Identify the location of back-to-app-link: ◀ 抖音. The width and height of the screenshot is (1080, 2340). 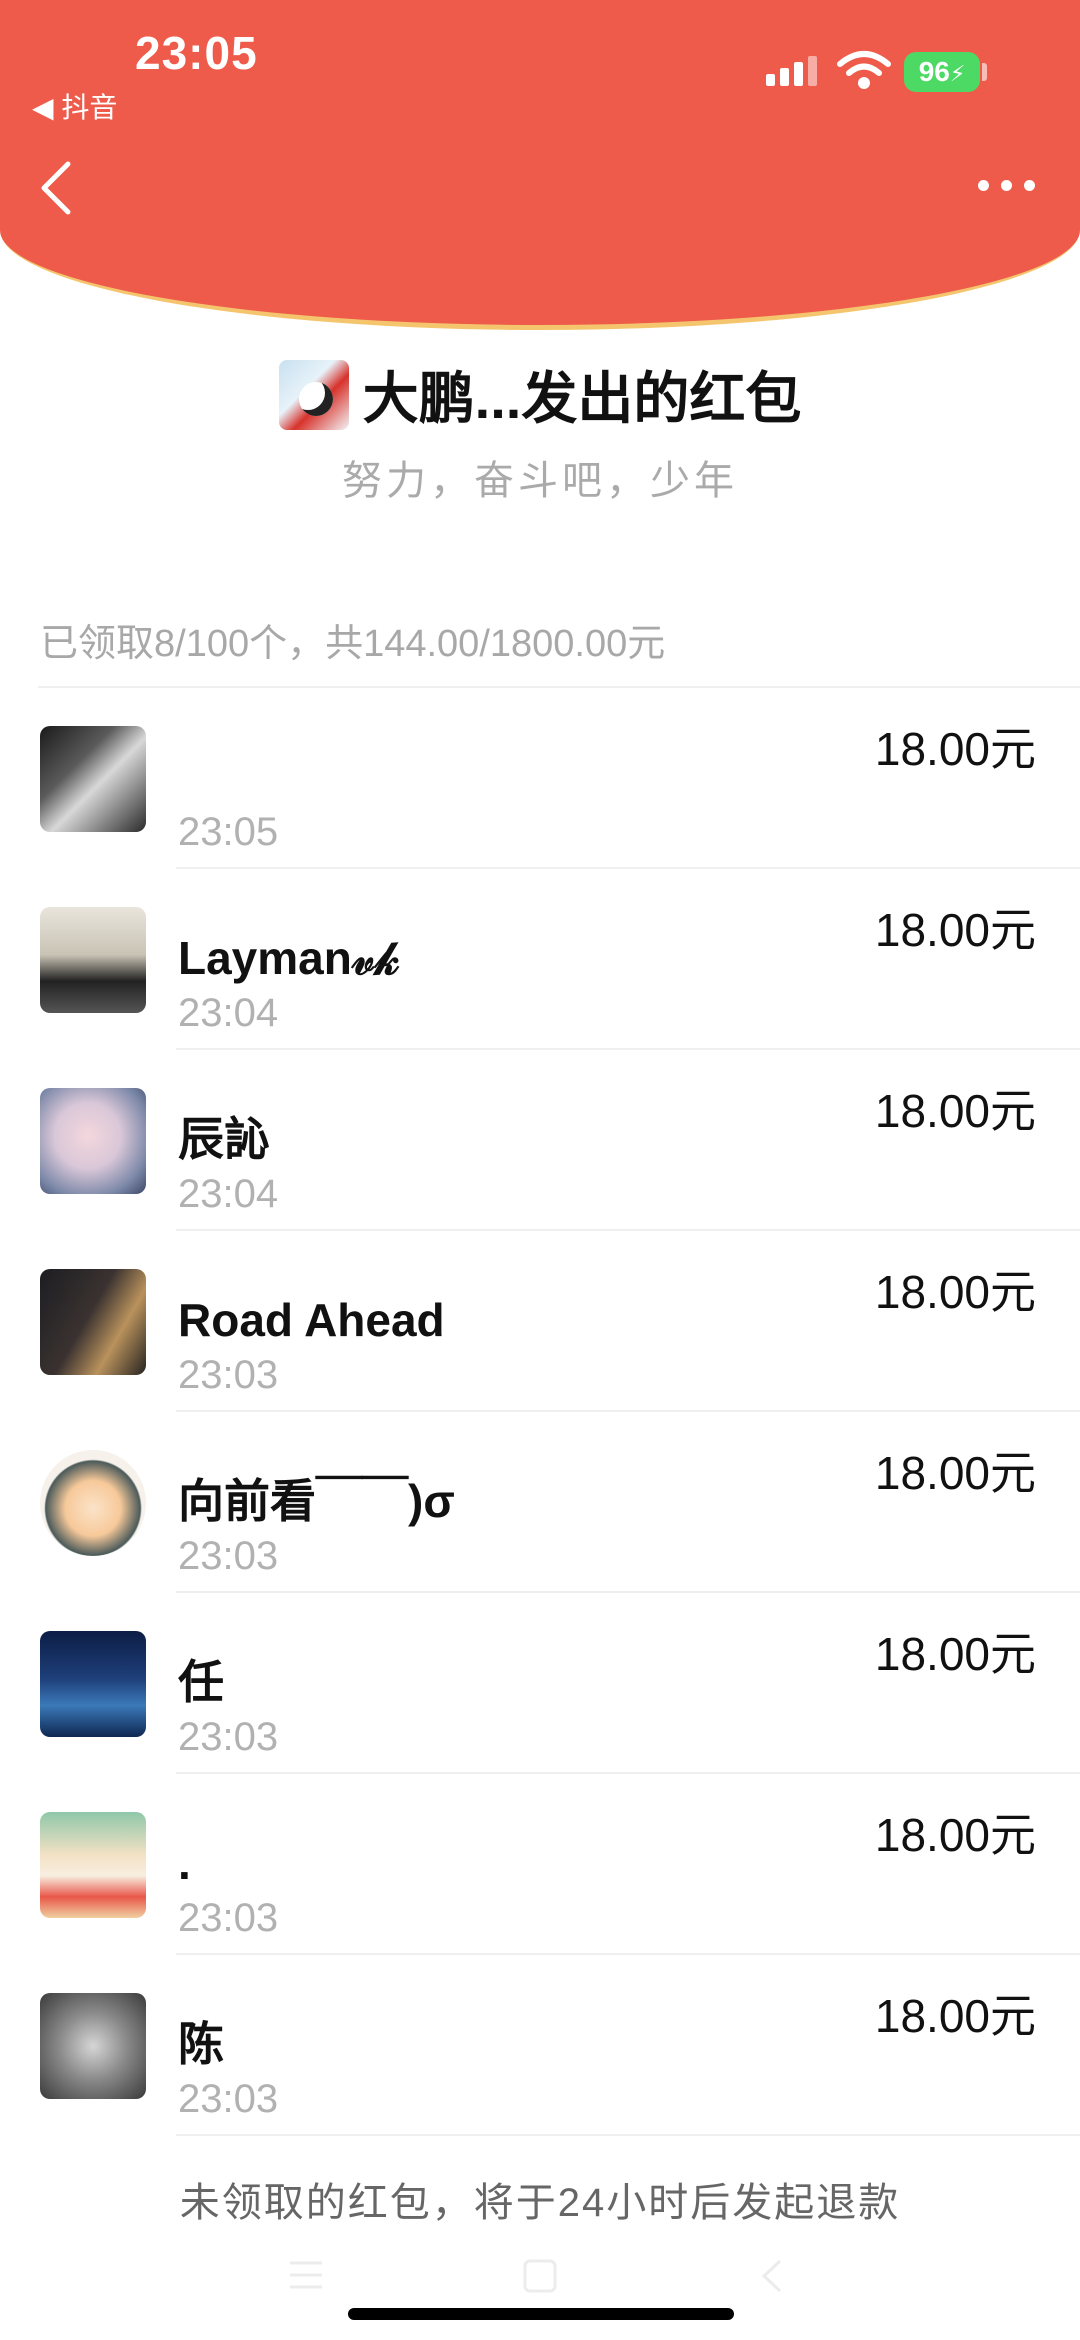
(74, 106).